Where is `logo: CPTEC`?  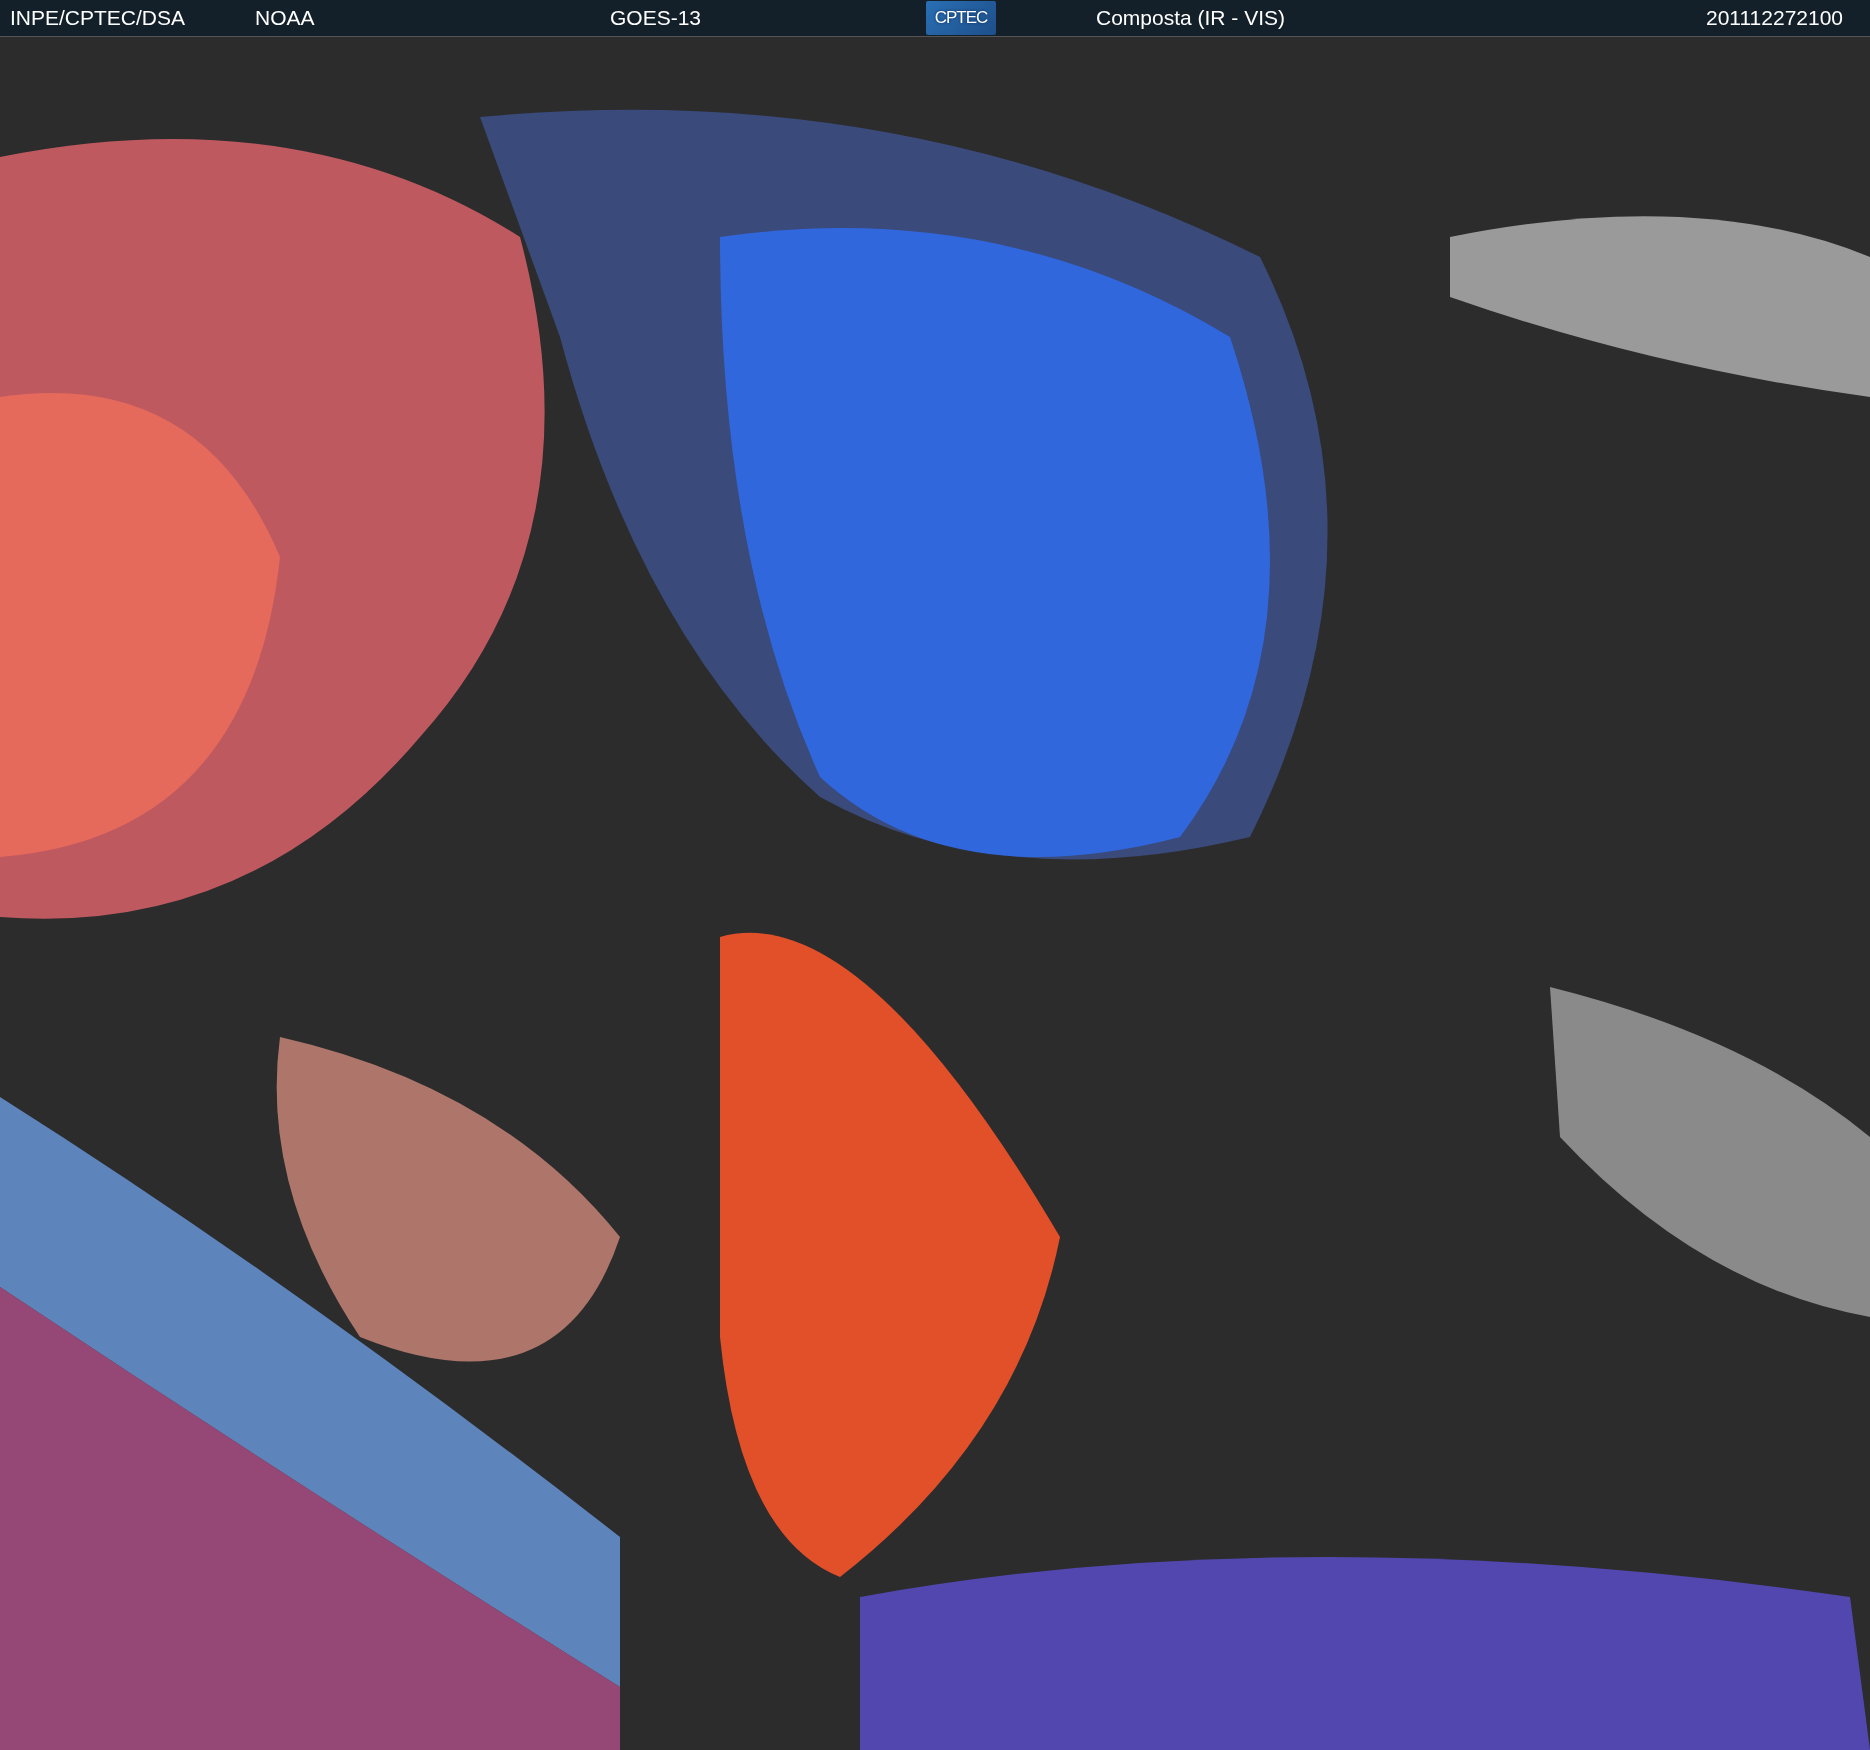
logo: CPTEC is located at coordinates (961, 18).